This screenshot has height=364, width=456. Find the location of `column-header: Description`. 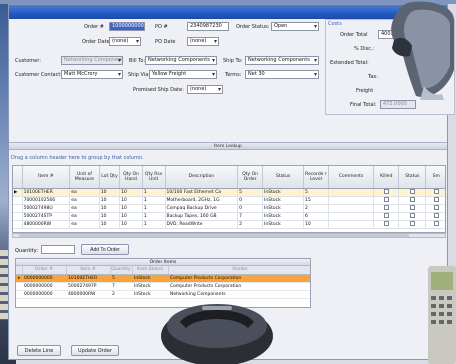

column-header: Description is located at coordinates (202, 177).